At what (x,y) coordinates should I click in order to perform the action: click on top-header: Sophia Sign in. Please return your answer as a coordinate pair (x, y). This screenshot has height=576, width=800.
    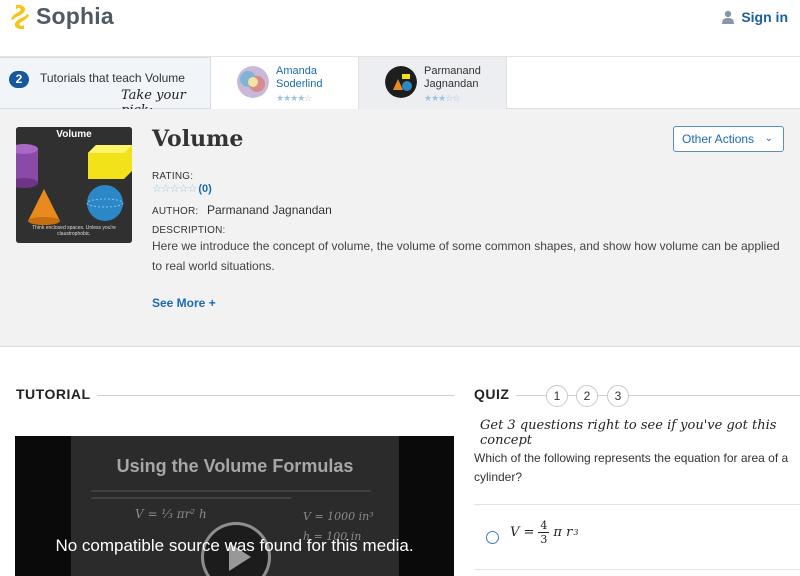
    Looking at the image, I should click on (400, 28).